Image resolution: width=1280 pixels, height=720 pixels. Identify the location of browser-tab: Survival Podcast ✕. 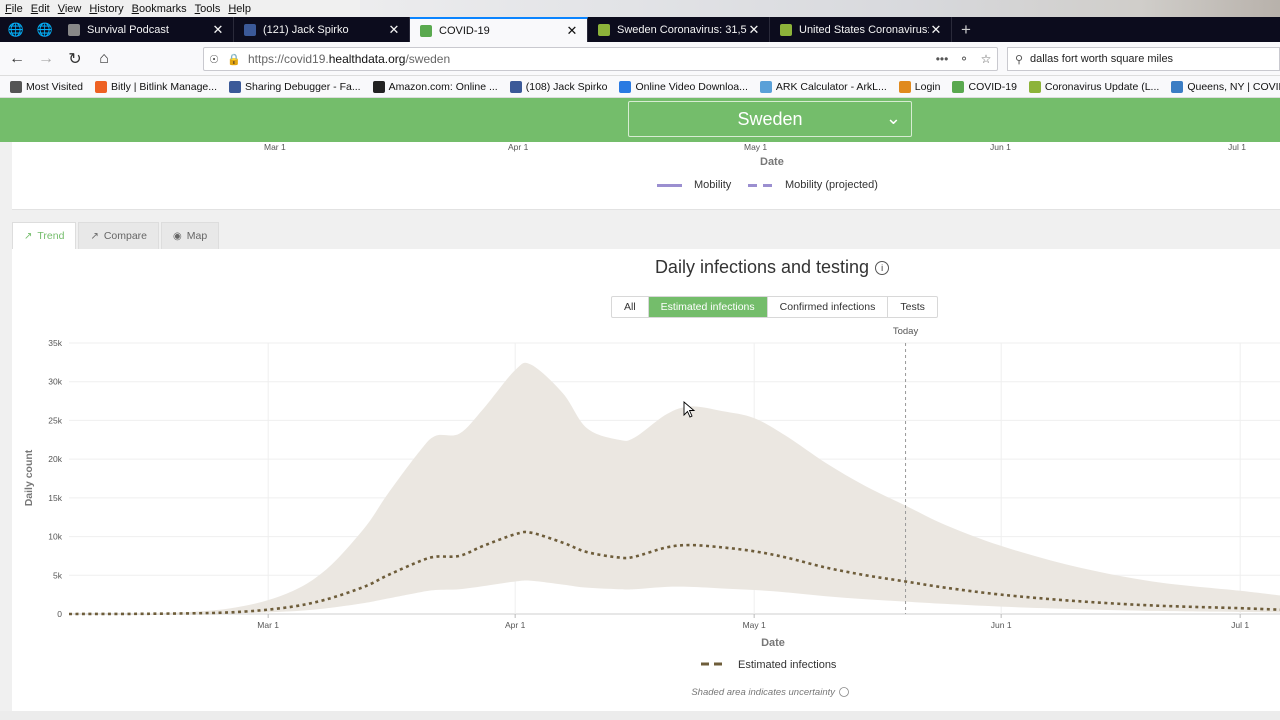
(146, 29).